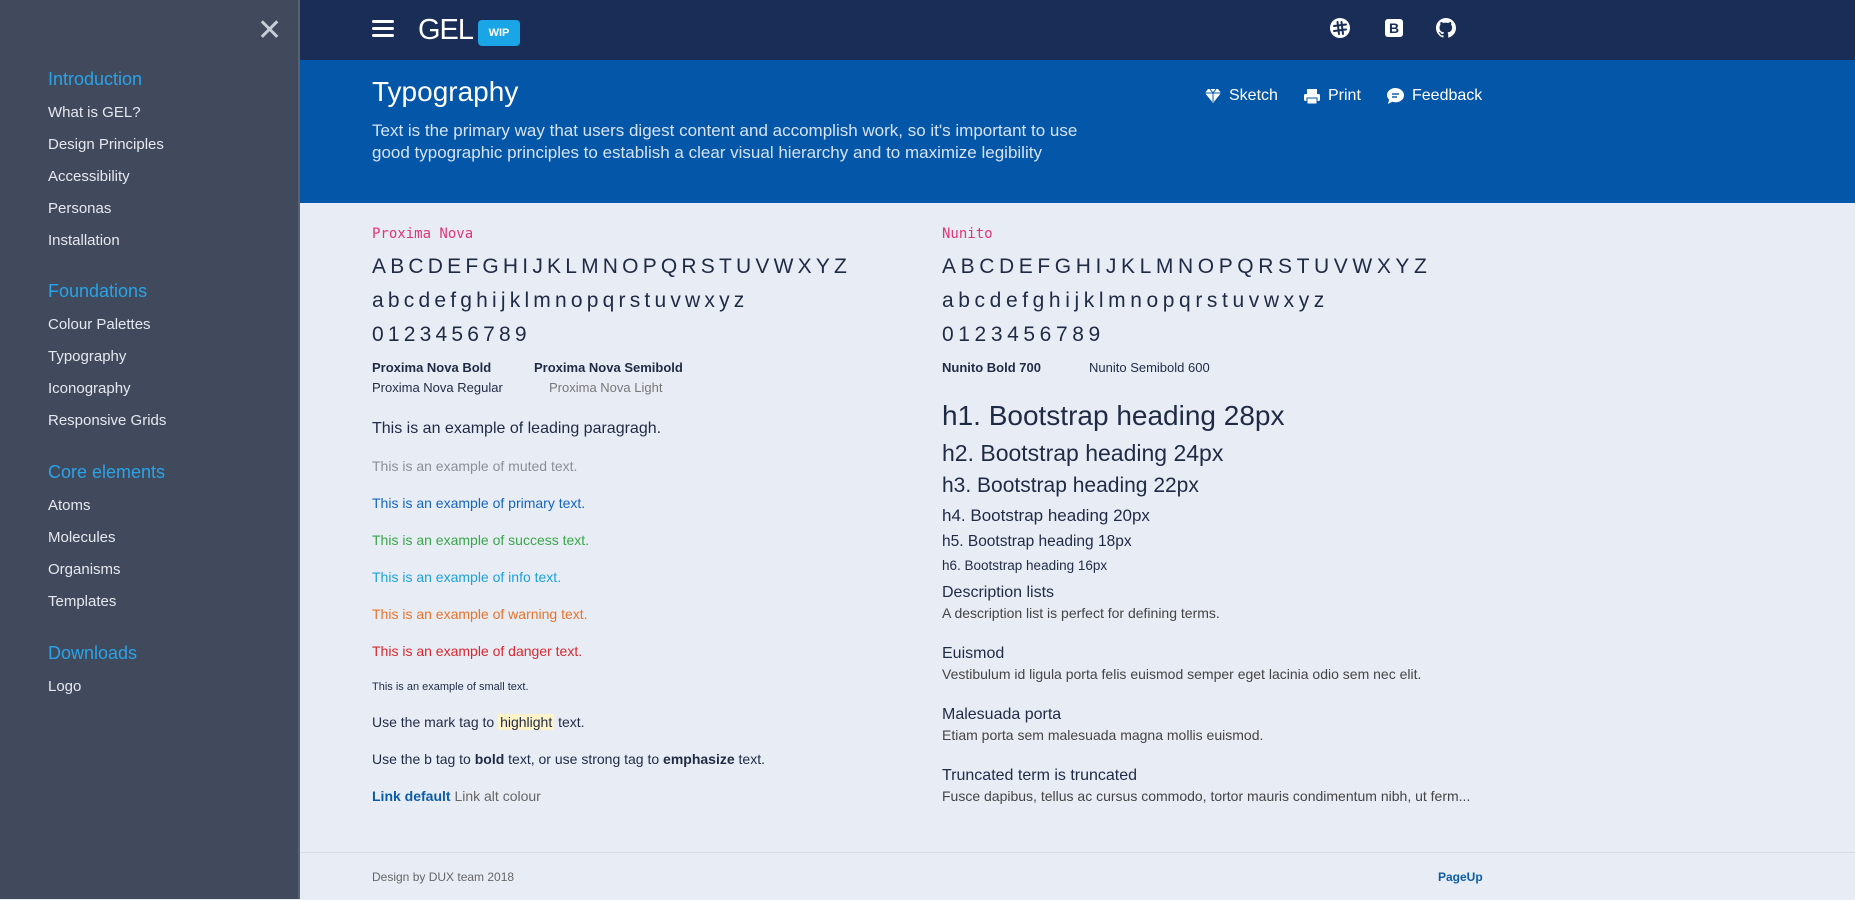 Image resolution: width=1855 pixels, height=900 pixels. I want to click on speech-bubble-icon, so click(1395, 96).